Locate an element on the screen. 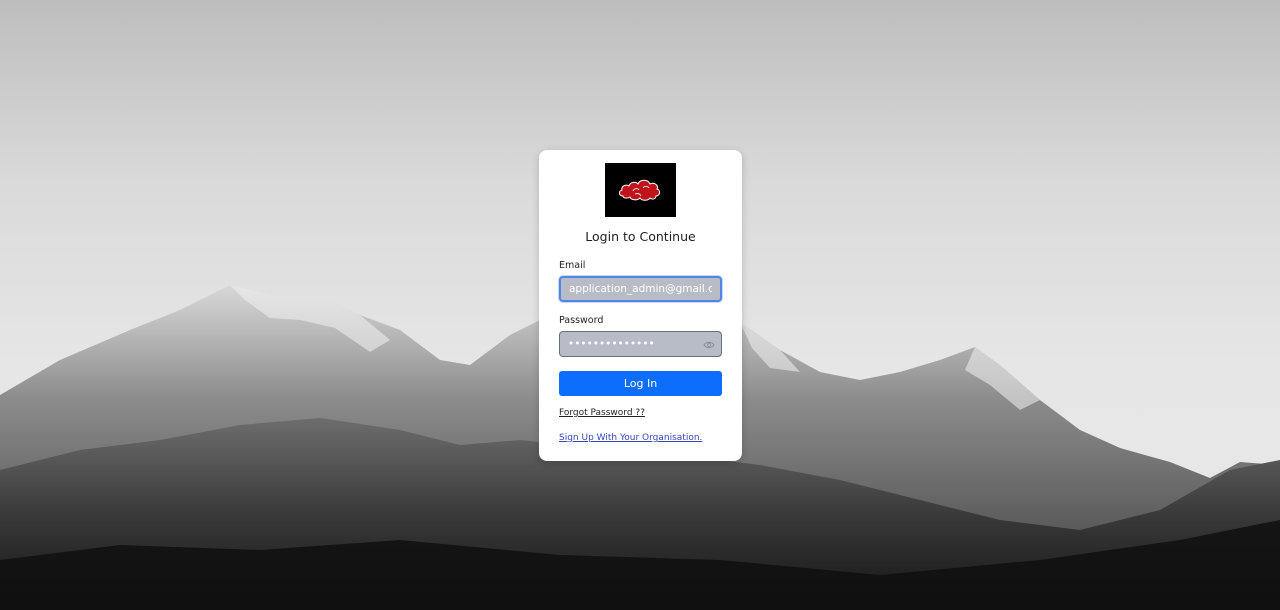 The height and width of the screenshot is (610, 1280). email-field is located at coordinates (640, 289).